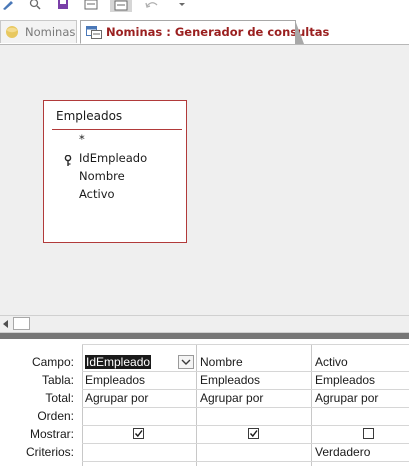 The image size is (409, 466). Describe the element at coordinates (82, 139) in the screenshot. I see `field-all: *` at that location.